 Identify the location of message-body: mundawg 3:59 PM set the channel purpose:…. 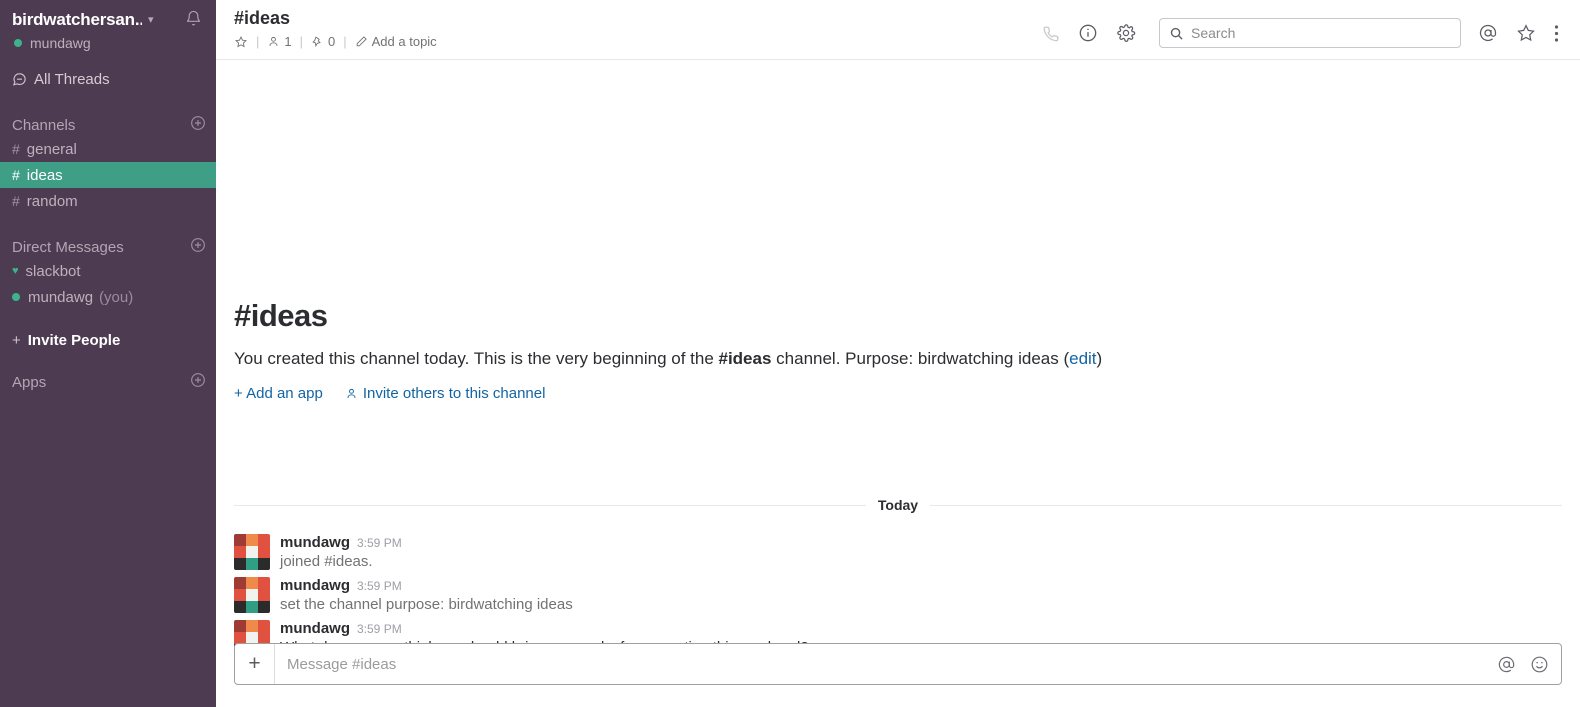
(921, 595).